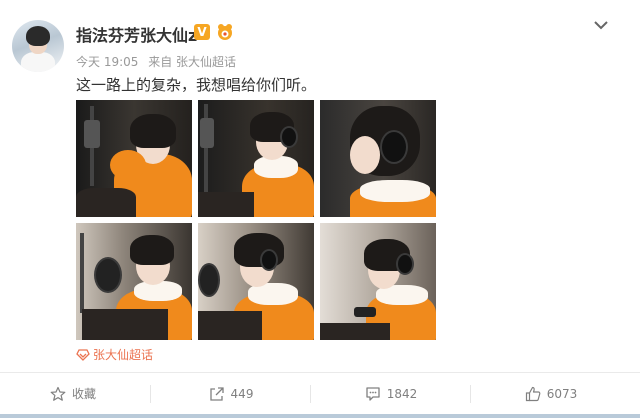 The width and height of the screenshot is (640, 418). What do you see at coordinates (192, 62) in the screenshot?
I see `post-source: 来自 张大仙超话` at bounding box center [192, 62].